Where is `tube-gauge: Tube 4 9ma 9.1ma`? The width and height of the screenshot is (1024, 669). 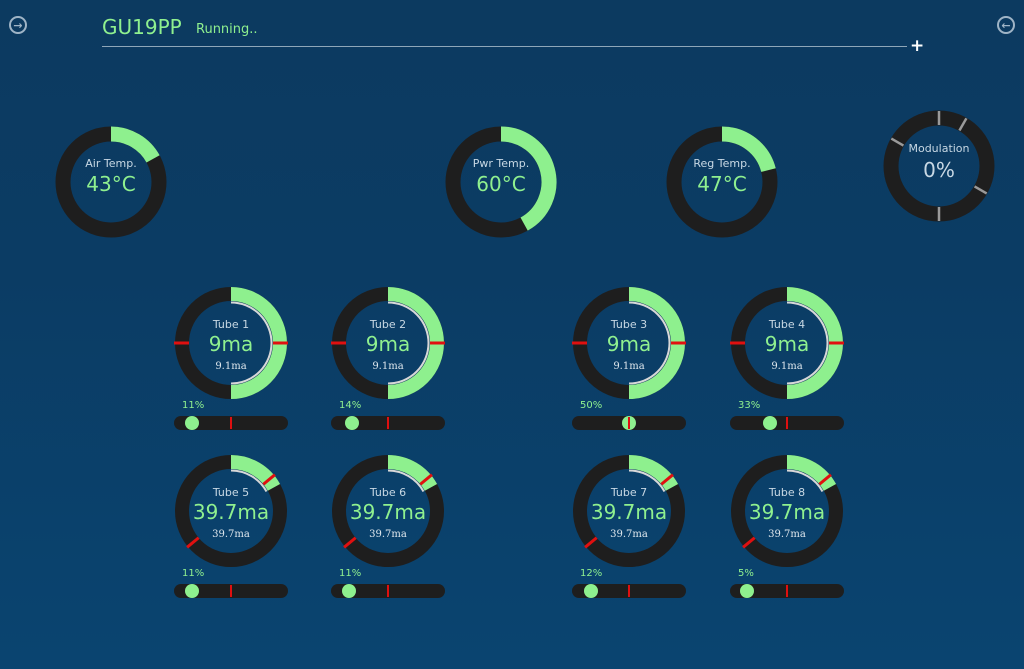 tube-gauge: Tube 4 9ma 9.1ma is located at coordinates (787, 343).